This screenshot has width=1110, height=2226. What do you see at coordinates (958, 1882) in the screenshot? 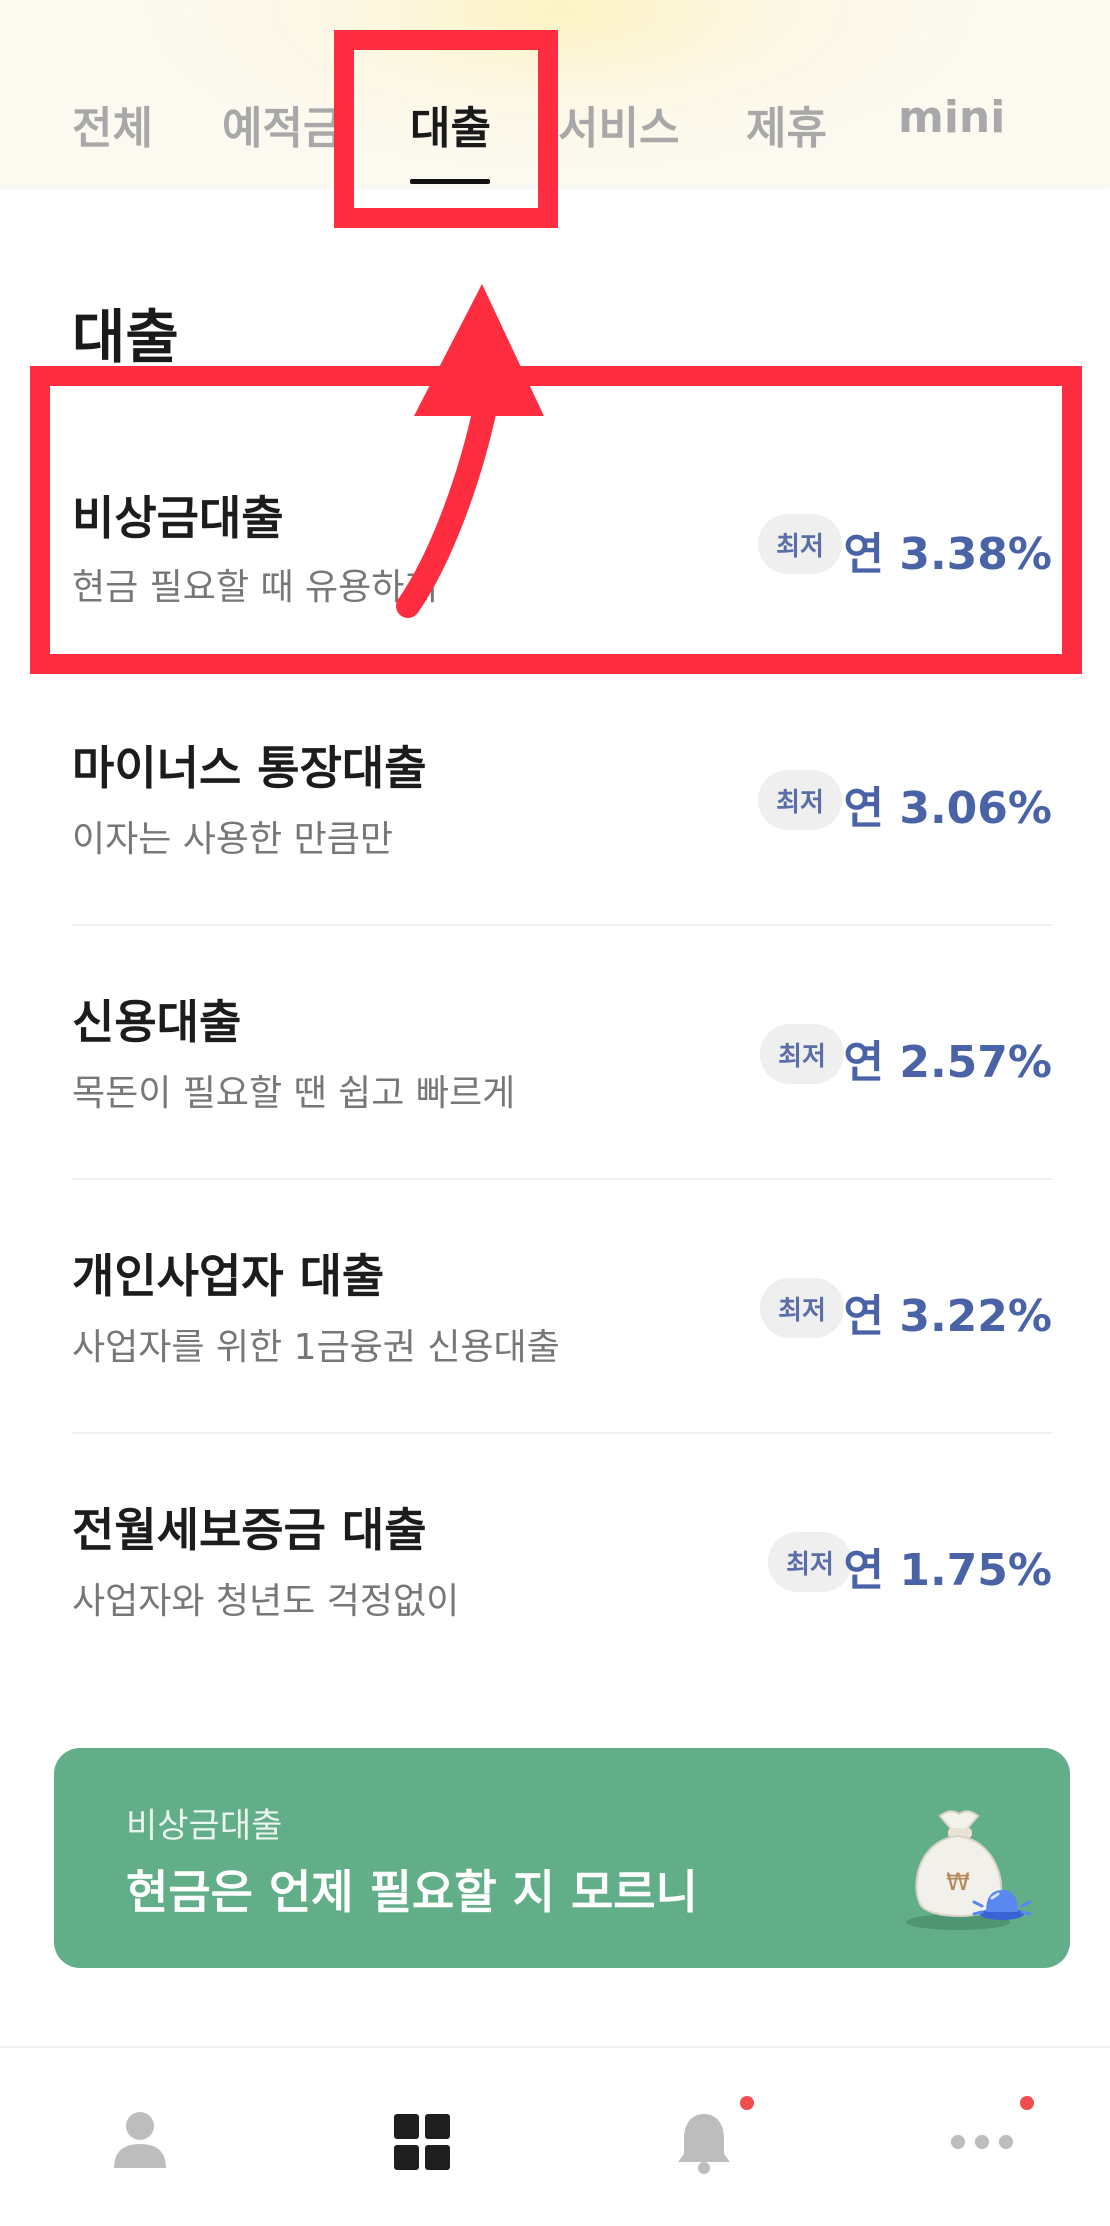
I see `currency-symbol: ₩` at bounding box center [958, 1882].